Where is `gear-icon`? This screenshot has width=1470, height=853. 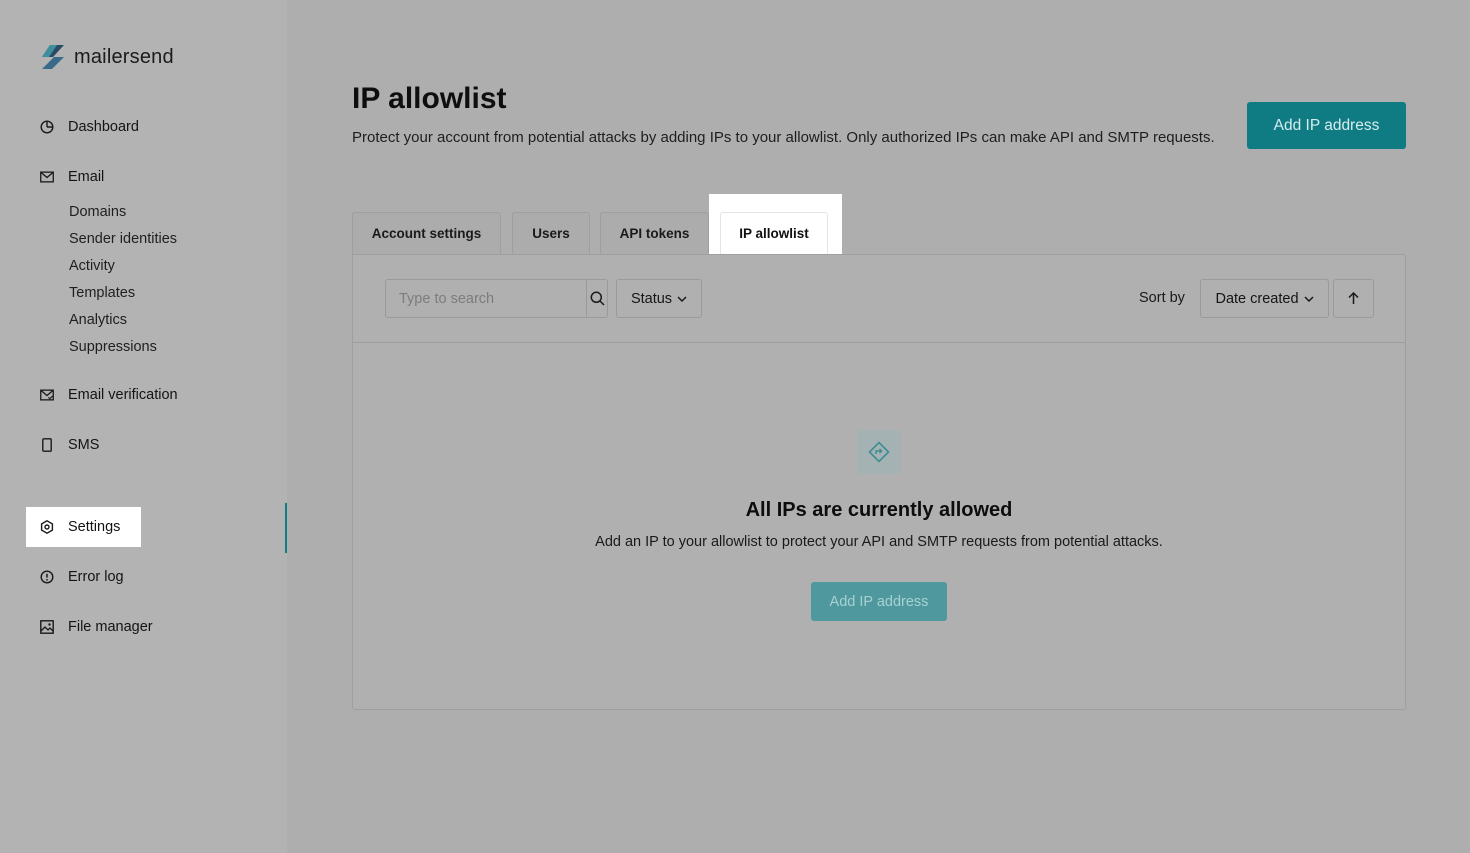
gear-icon is located at coordinates (47, 527).